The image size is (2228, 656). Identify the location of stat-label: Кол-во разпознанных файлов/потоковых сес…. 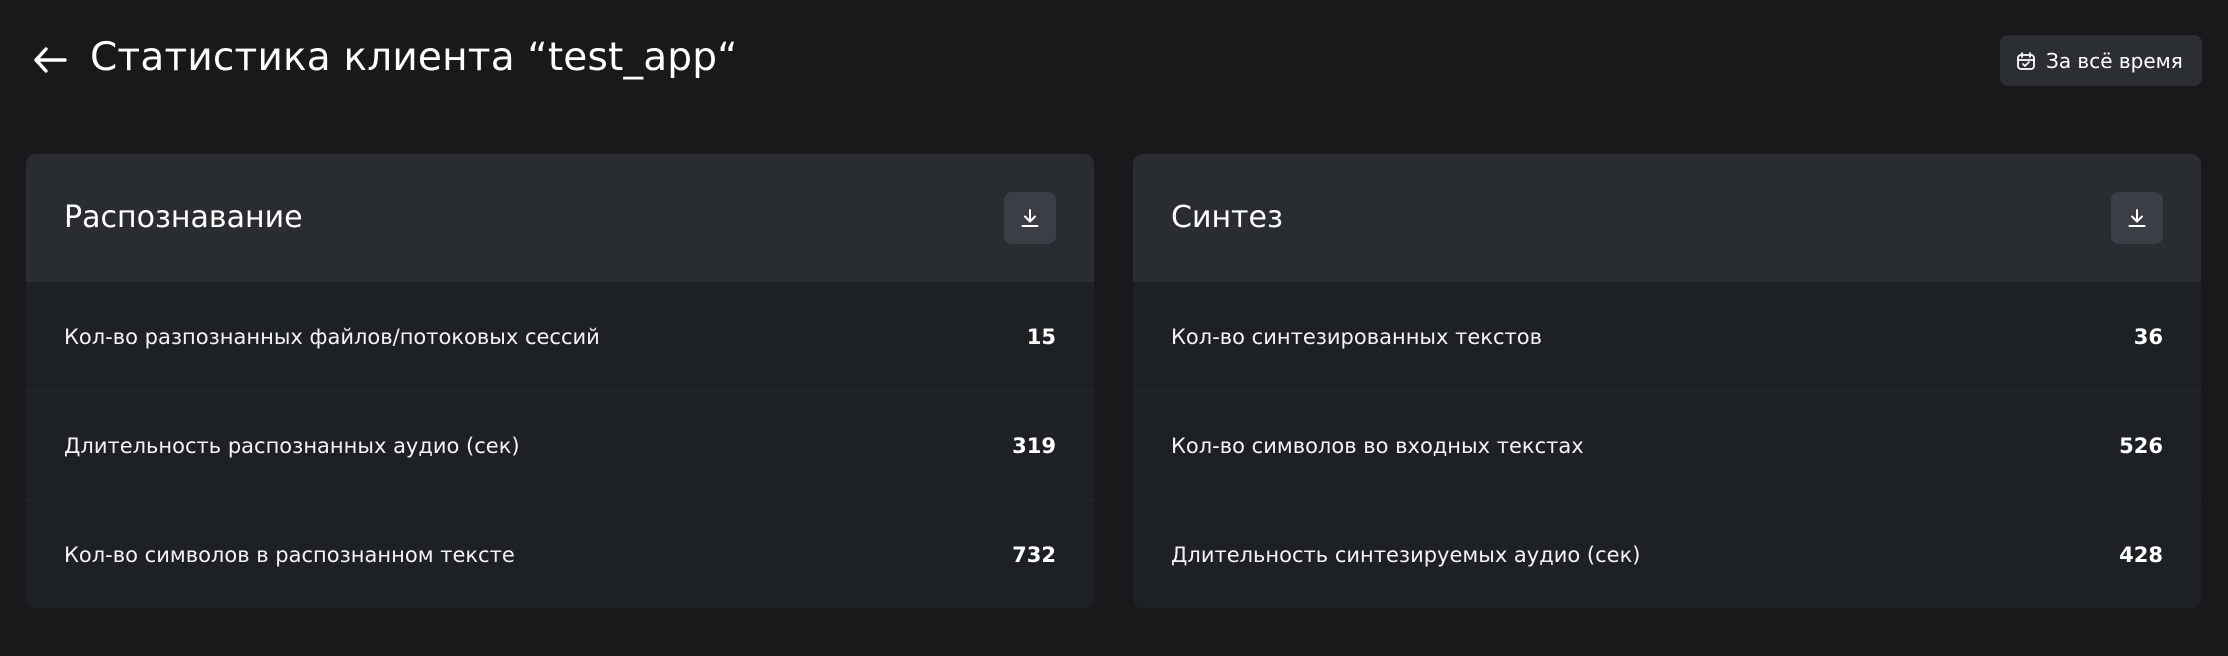
(332, 336).